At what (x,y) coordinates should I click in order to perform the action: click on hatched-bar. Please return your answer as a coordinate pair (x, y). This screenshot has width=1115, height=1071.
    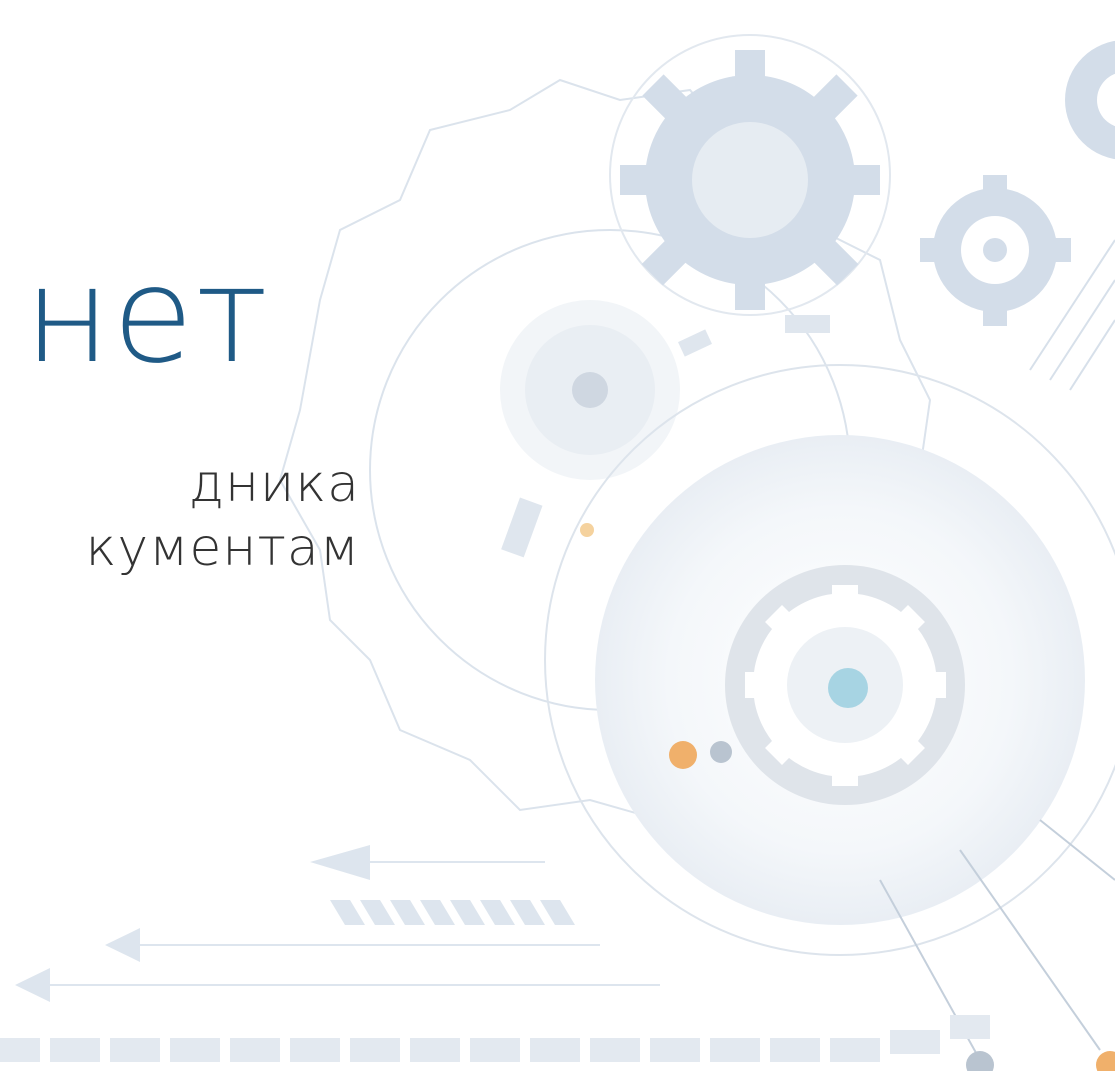
    Looking at the image, I should click on (452, 912).